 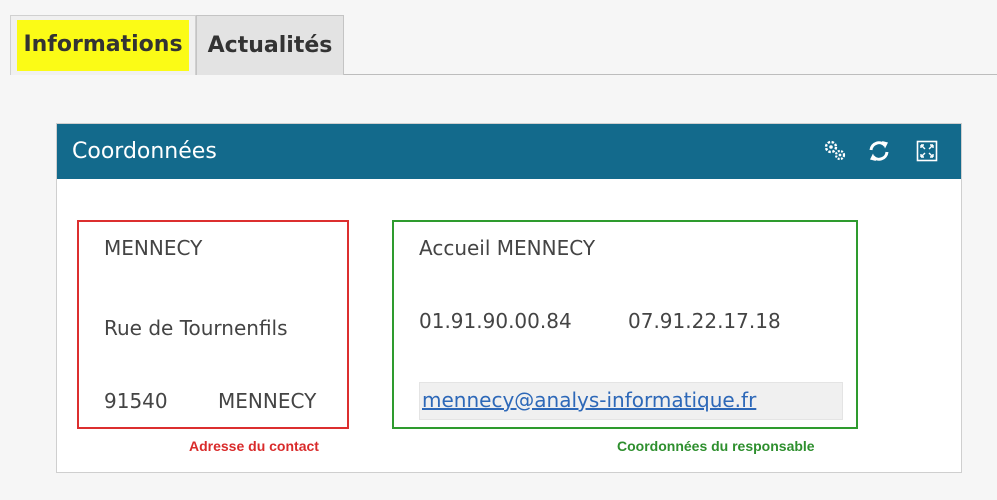 What do you see at coordinates (927, 151) in the screenshot?
I see `expand-icon` at bounding box center [927, 151].